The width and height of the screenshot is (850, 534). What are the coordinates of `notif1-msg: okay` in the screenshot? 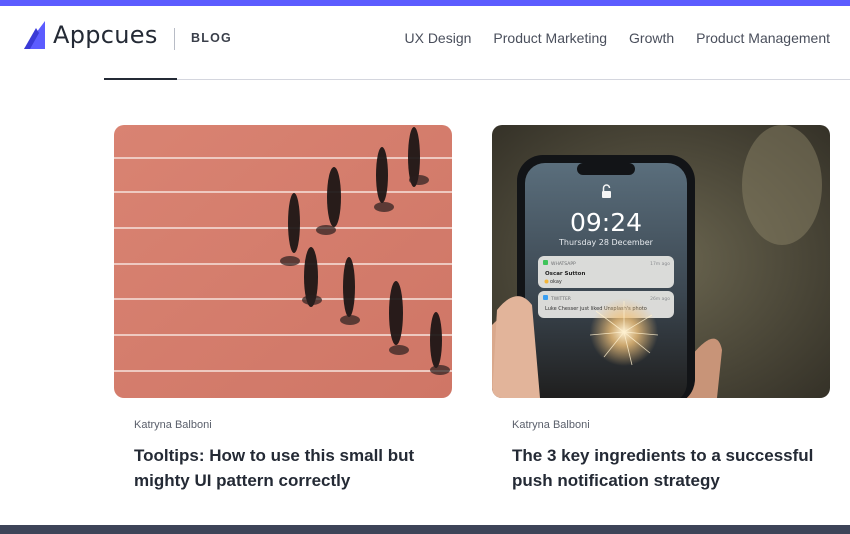 It's located at (556, 282).